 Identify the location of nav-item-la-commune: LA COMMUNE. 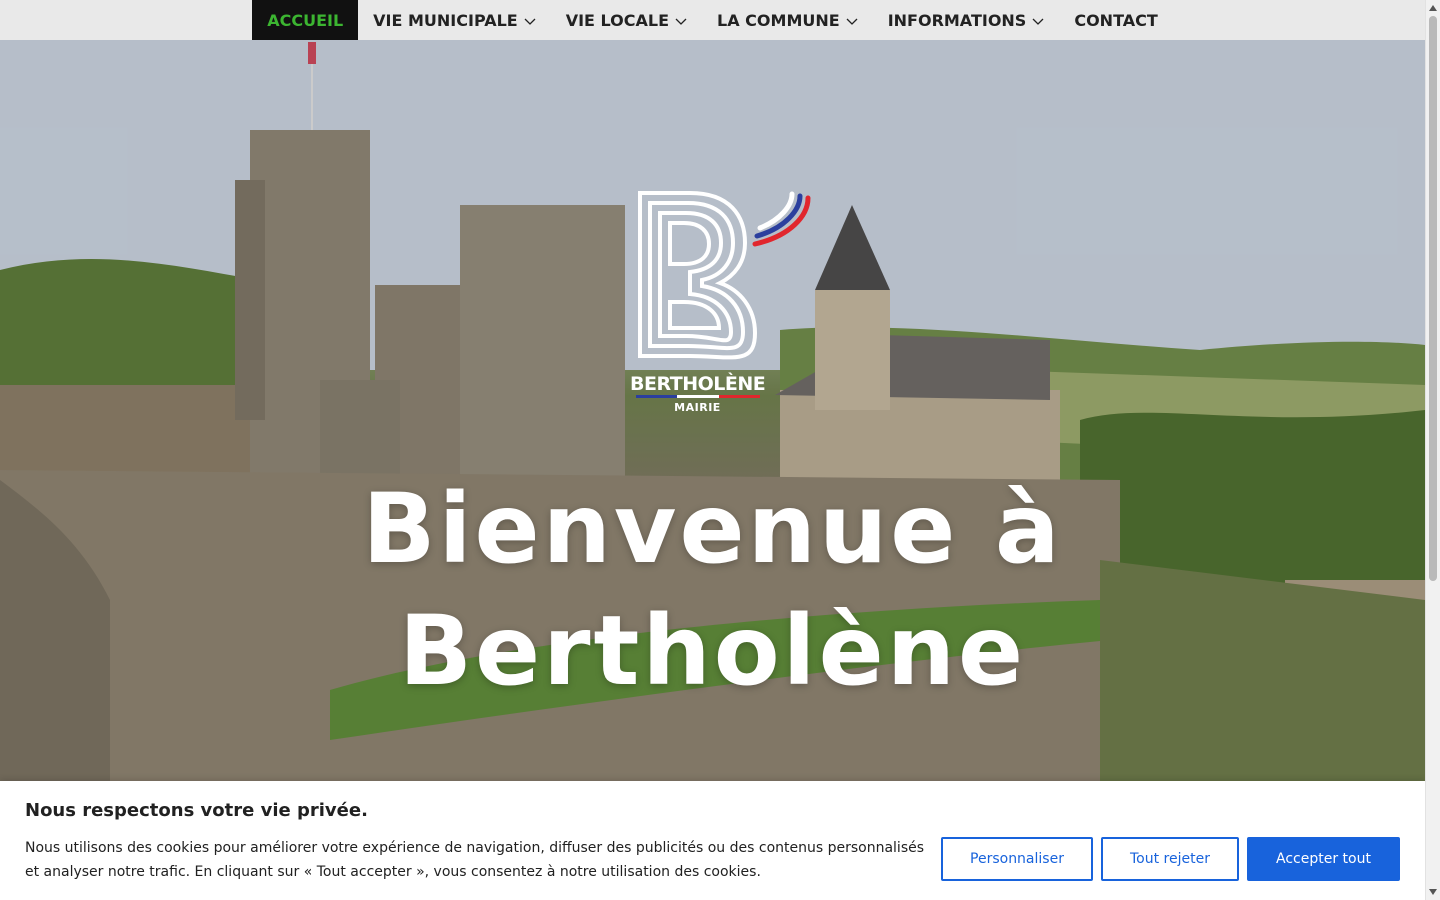
(787, 20).